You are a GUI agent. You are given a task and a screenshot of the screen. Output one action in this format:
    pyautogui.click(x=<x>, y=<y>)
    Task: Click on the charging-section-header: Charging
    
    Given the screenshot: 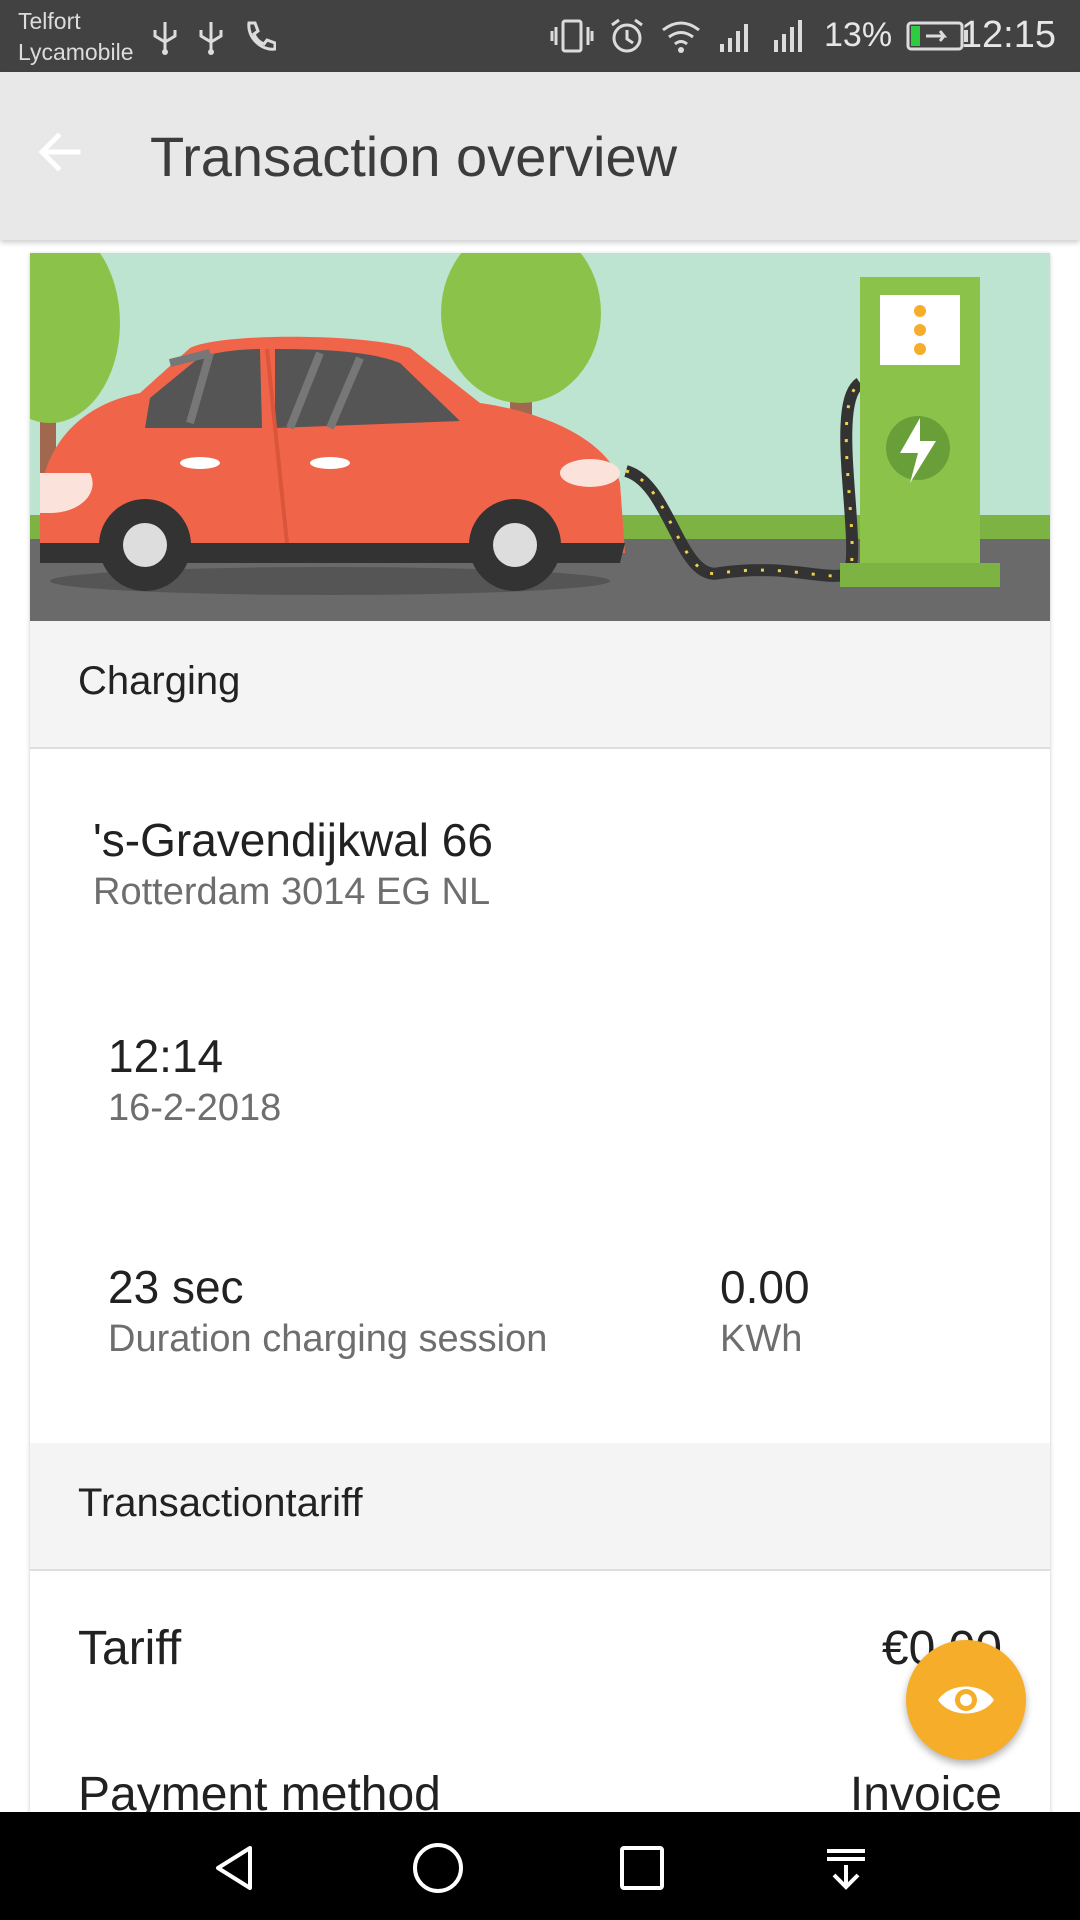 What is the action you would take?
    pyautogui.click(x=540, y=685)
    